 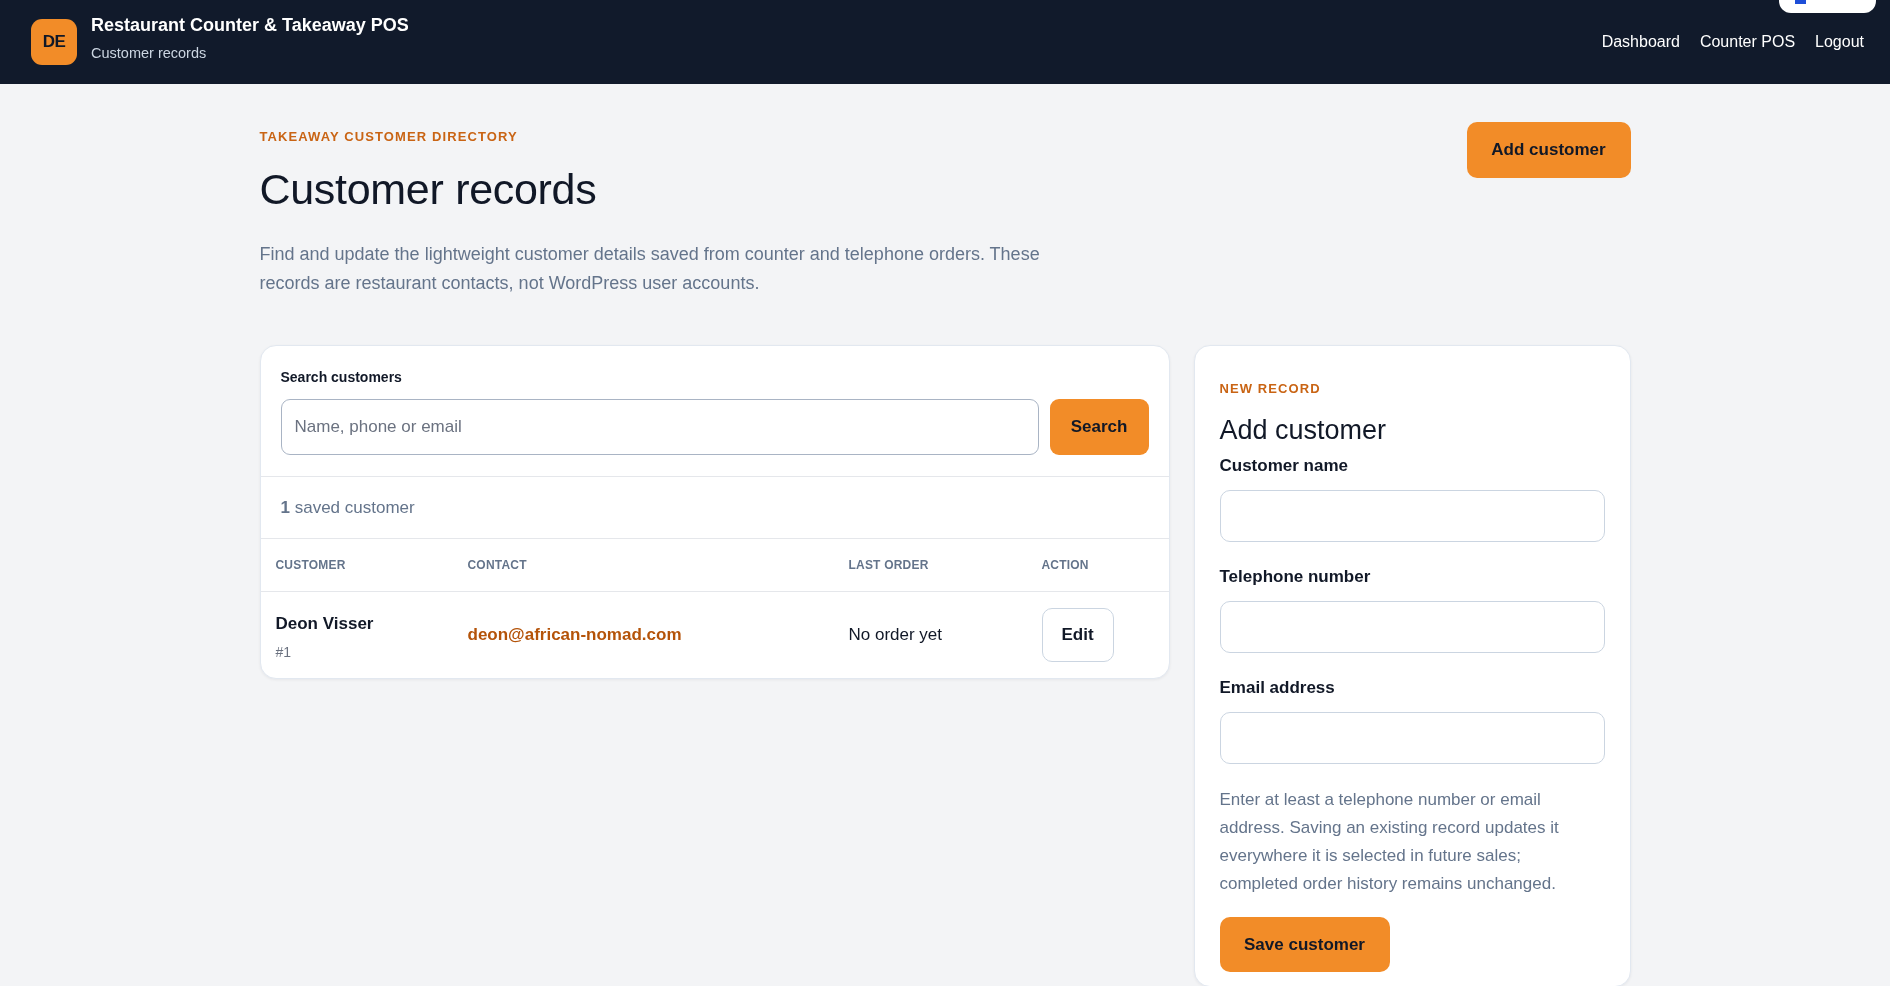 What do you see at coordinates (324, 623) in the screenshot?
I see `customer-name: Deon Visser` at bounding box center [324, 623].